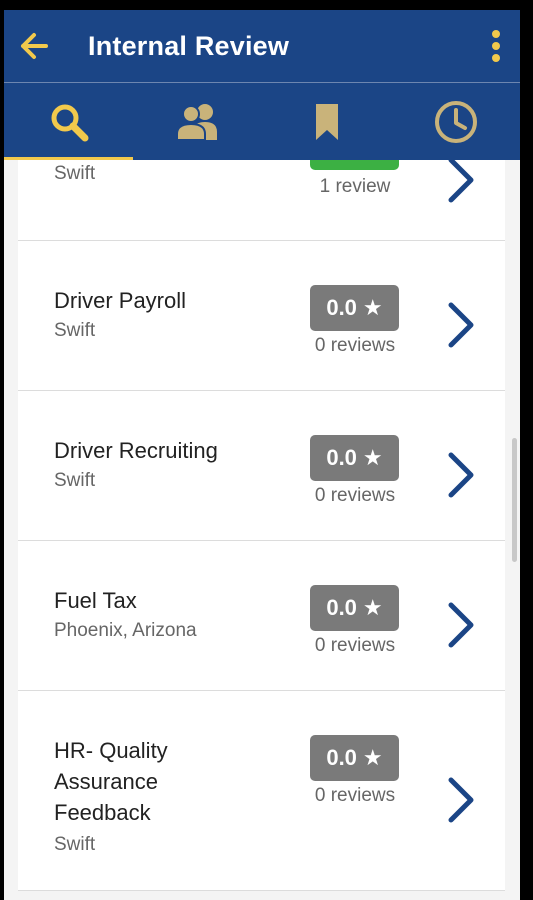  What do you see at coordinates (496, 34) in the screenshot?
I see `more-vertical-icon` at bounding box center [496, 34].